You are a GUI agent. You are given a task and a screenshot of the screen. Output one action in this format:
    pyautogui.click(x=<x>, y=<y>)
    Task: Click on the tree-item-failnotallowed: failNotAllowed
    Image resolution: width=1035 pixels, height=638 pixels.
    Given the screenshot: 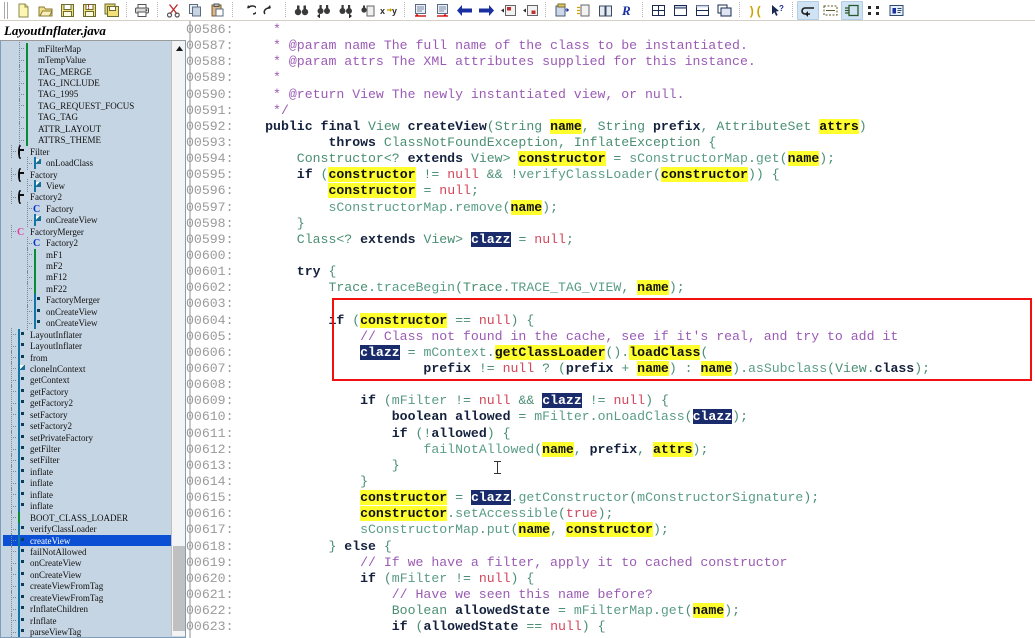 What is the action you would take?
    pyautogui.click(x=87, y=552)
    